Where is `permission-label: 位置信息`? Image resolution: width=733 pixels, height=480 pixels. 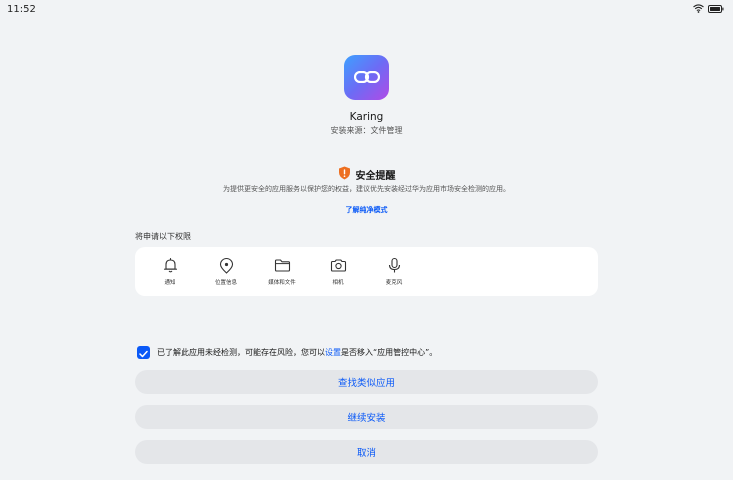
permission-label: 位置信息 is located at coordinates (225, 283).